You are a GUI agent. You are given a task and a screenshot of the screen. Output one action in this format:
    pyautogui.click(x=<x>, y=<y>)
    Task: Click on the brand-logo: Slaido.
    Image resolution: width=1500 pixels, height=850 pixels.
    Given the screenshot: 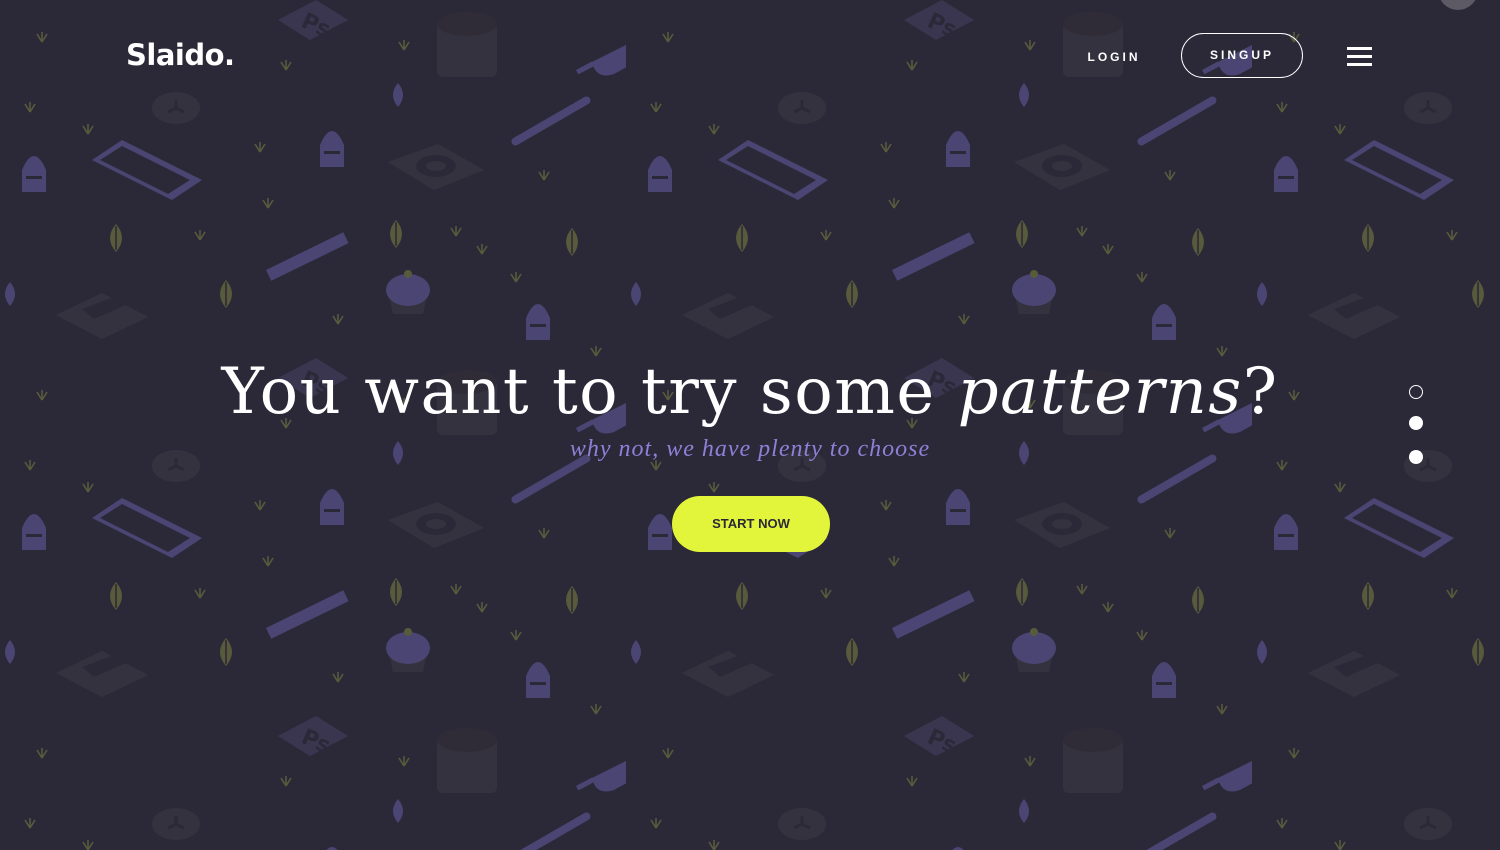 What is the action you would take?
    pyautogui.click(x=180, y=55)
    